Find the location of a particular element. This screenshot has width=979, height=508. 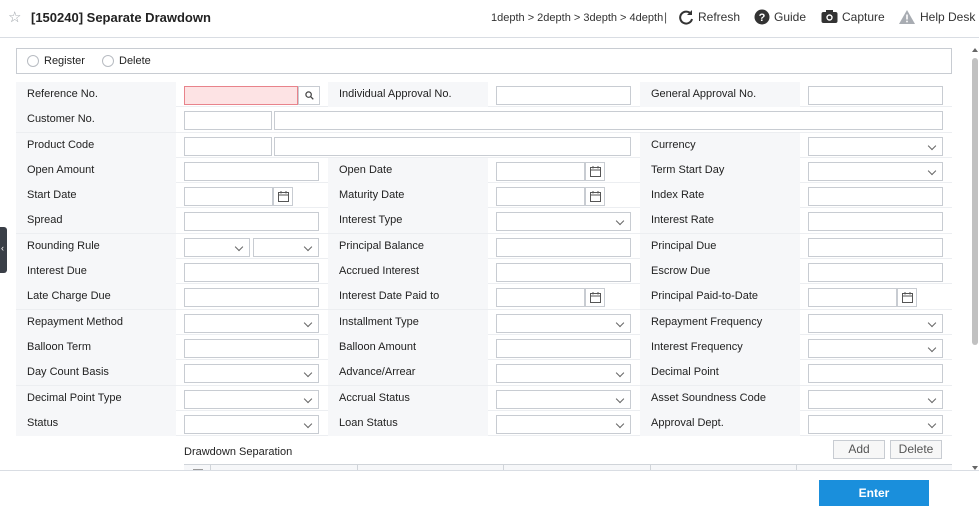

help-desk-button: Help Desk is located at coordinates (936, 17).